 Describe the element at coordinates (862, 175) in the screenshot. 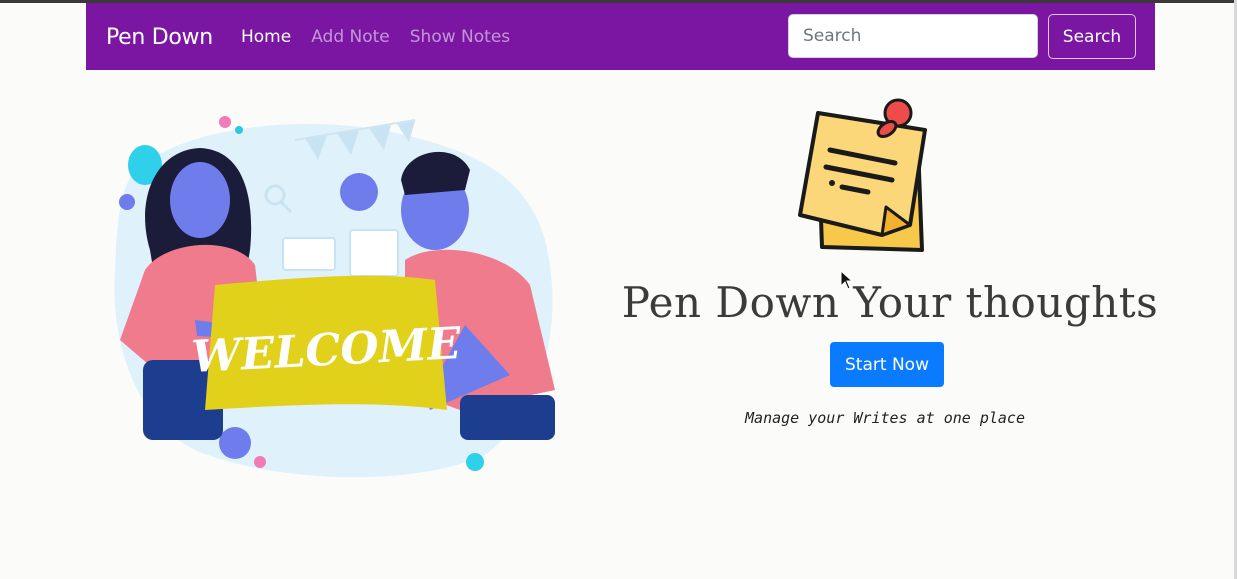

I see `sticky-note-icon` at that location.